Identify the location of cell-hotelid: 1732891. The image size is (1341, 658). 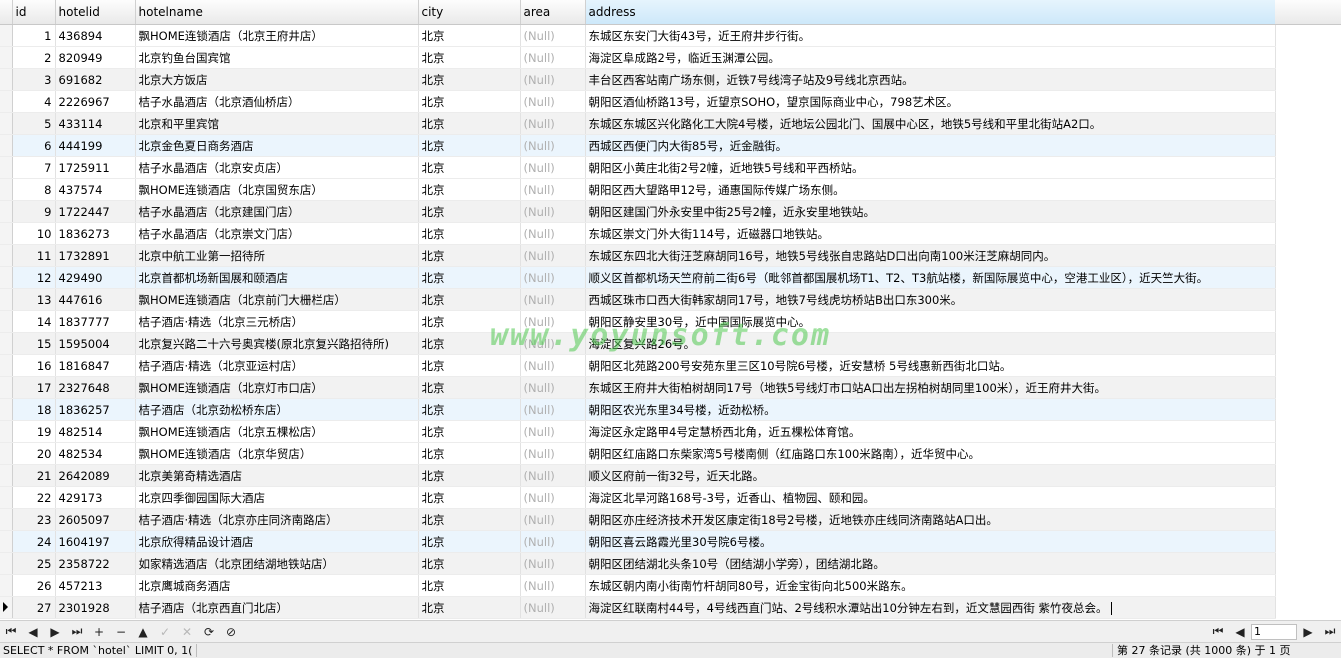
(95, 255).